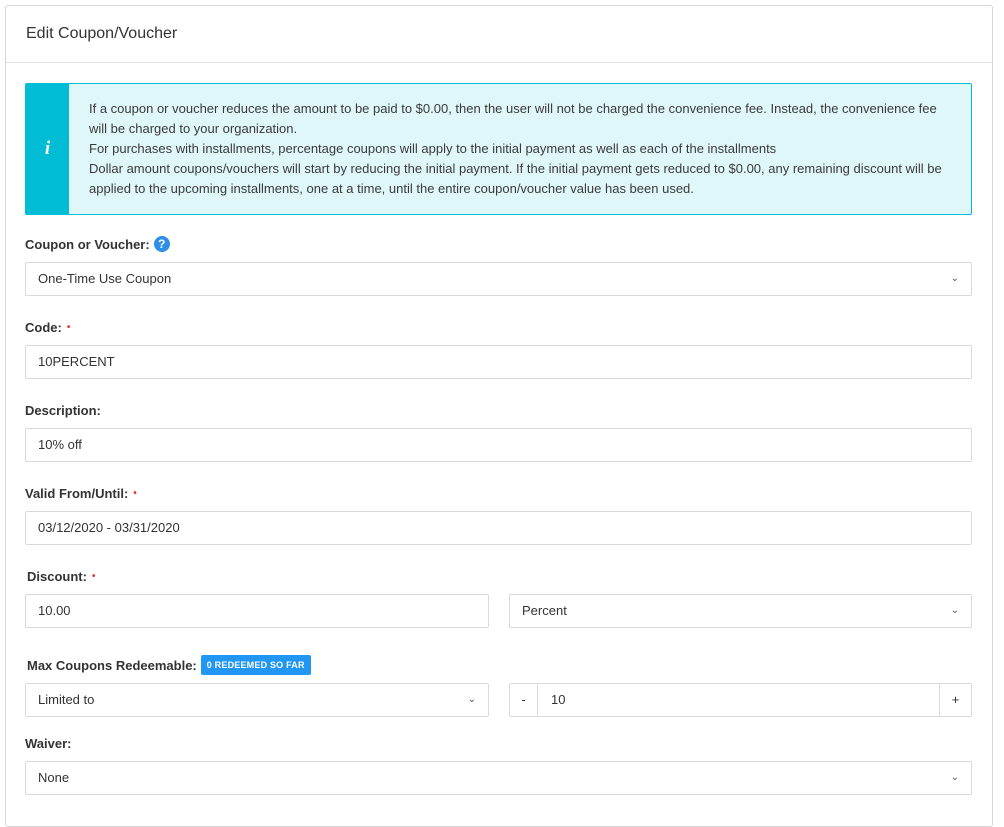 The image size is (1004, 827). Describe the element at coordinates (102, 33) in the screenshot. I see `page-title: Edit Coupon/Voucher` at that location.